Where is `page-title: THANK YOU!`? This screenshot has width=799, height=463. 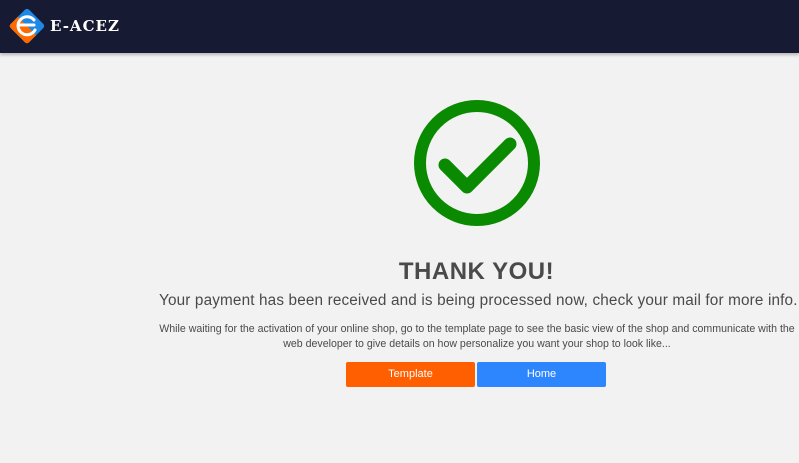
page-title: THANK YOU! is located at coordinates (476, 271).